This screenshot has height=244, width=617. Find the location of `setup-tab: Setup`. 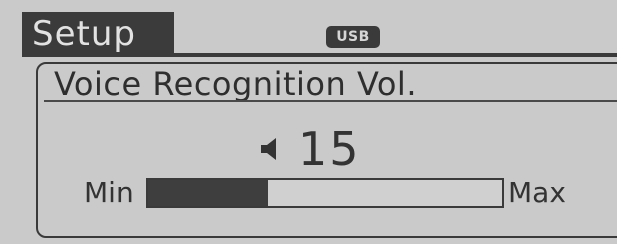

setup-tab: Setup is located at coordinates (98, 34).